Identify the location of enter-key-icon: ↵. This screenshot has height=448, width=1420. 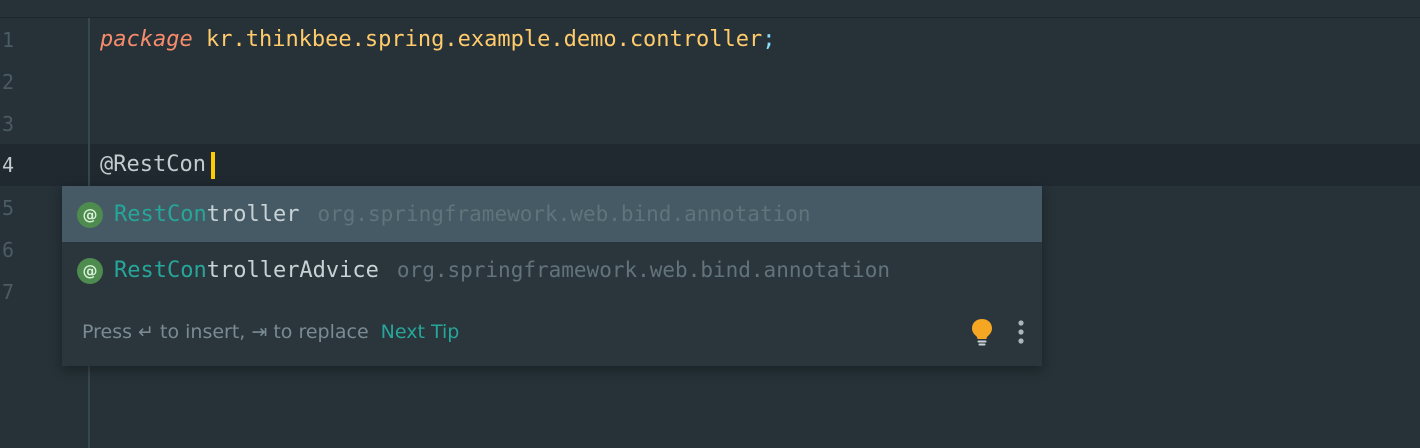
(146, 332).